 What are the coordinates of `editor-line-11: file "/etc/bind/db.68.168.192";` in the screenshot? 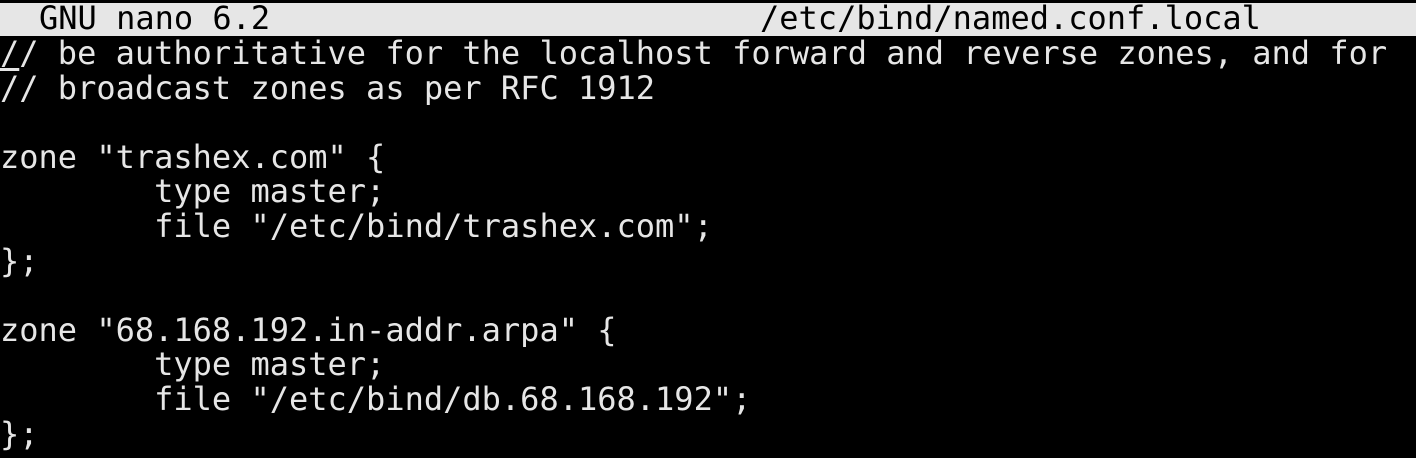 It's located at (708, 399).